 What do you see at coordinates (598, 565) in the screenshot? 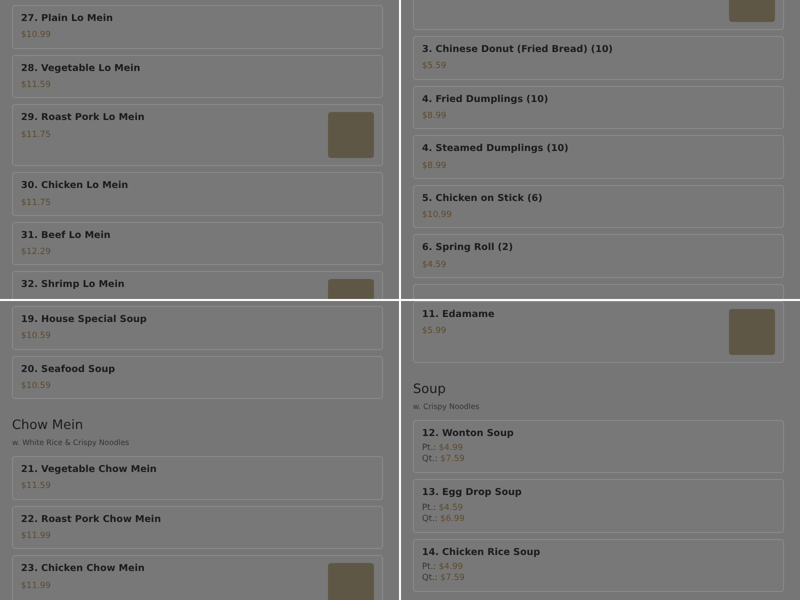
I see `menu-item-card: 14. Chicken Rice Soup Pt.: $4.99 Qt.: $7.59` at bounding box center [598, 565].